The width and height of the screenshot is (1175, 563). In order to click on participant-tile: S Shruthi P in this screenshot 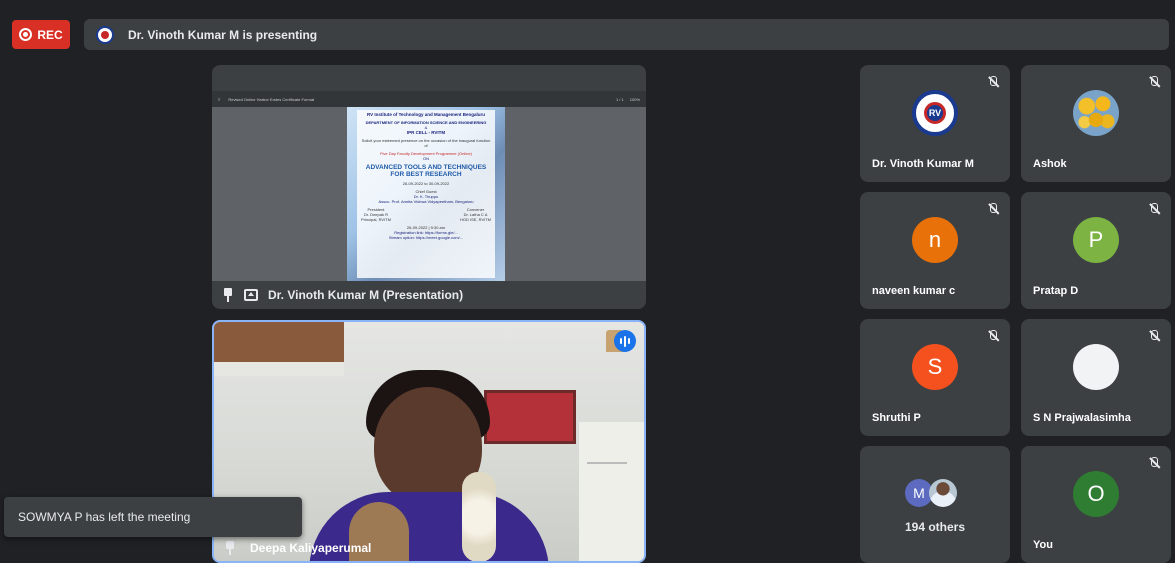, I will do `click(935, 377)`.